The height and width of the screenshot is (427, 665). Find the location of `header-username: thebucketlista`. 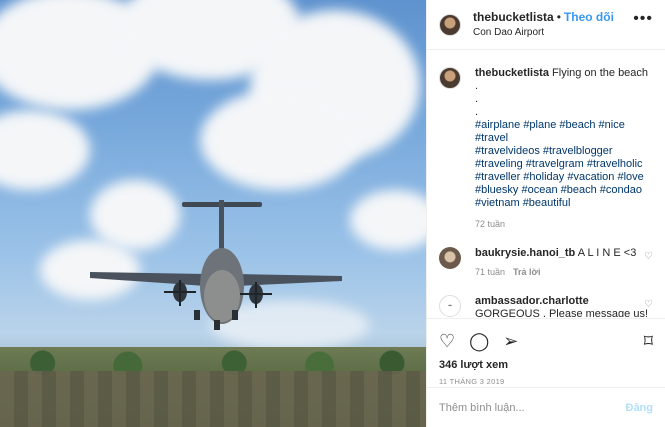

header-username: thebucketlista is located at coordinates (513, 17).